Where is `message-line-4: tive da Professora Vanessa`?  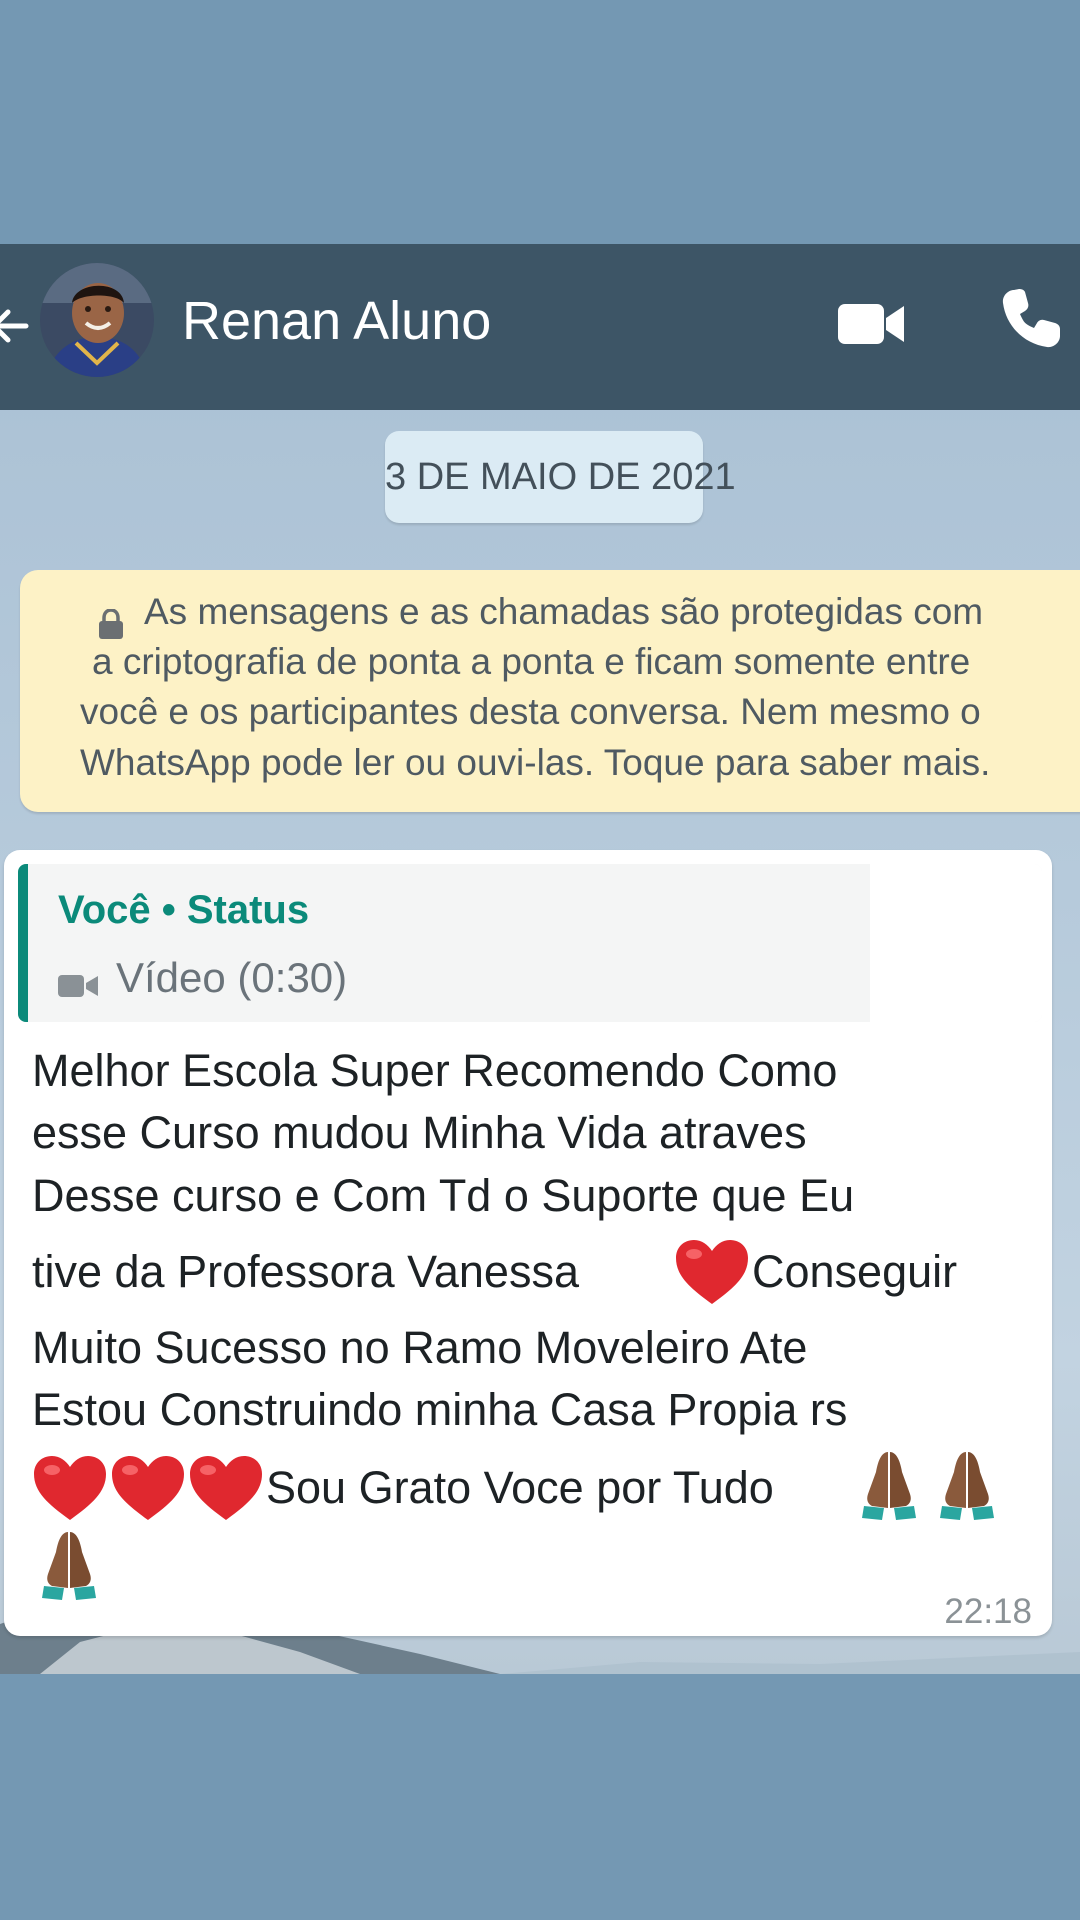 message-line-4: tive da Professora Vanessa is located at coordinates (305, 1271).